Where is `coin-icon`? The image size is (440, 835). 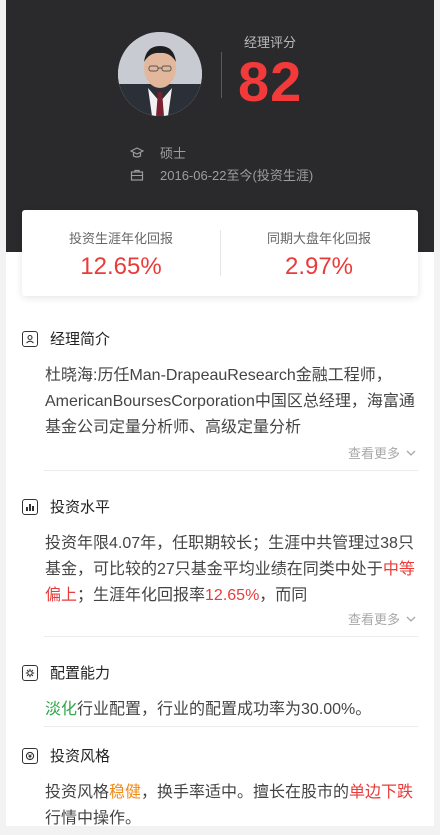 coin-icon is located at coordinates (30, 755).